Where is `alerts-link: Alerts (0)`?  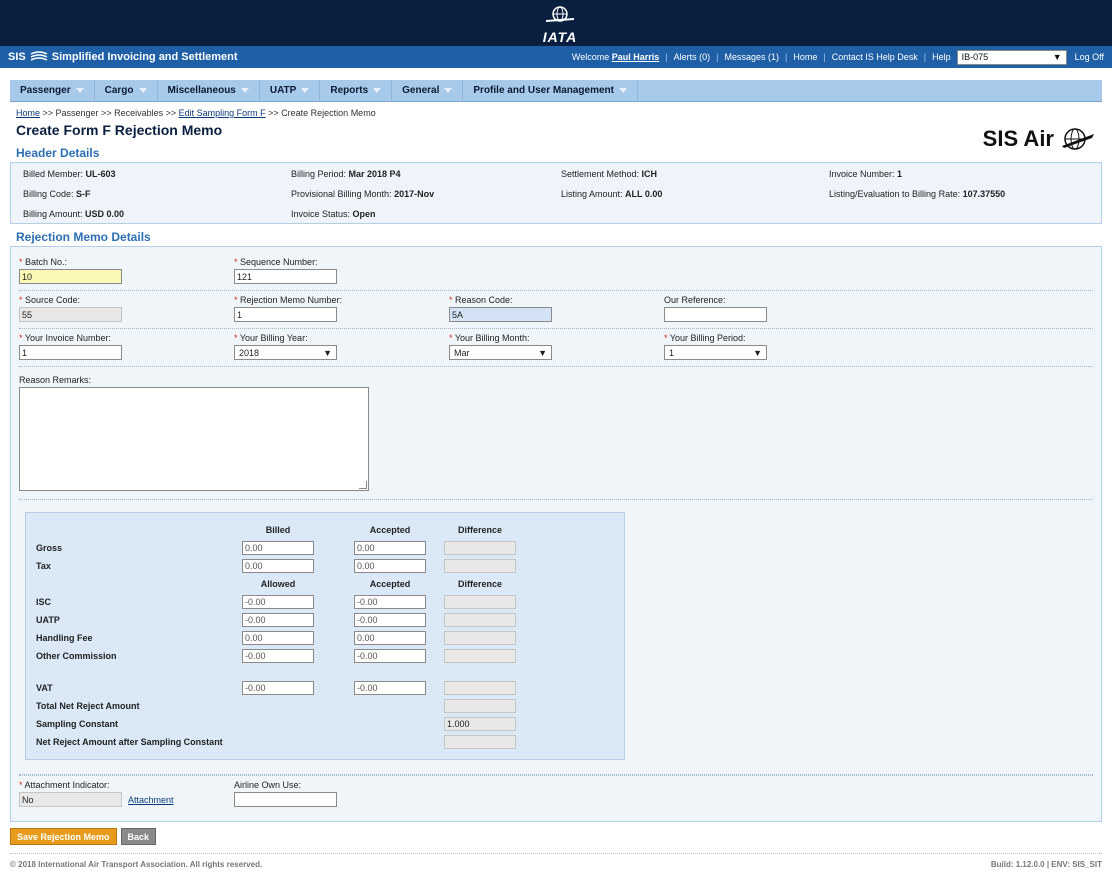
alerts-link: Alerts (0) is located at coordinates (692, 57).